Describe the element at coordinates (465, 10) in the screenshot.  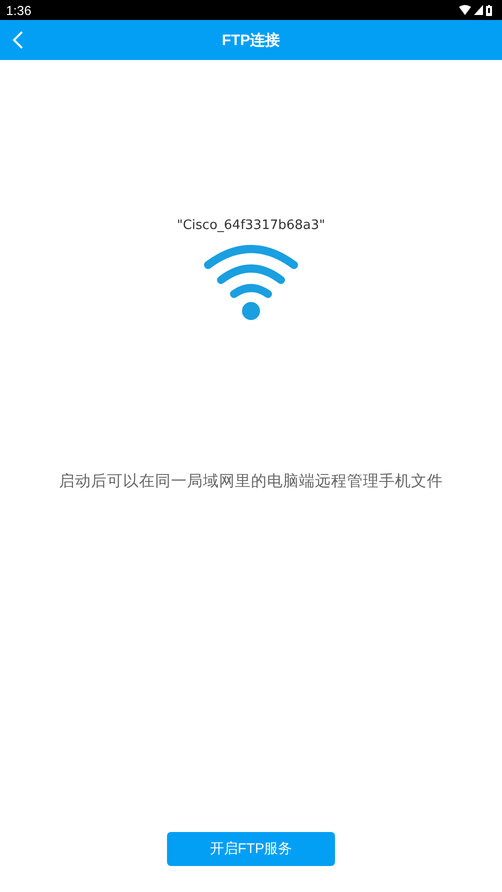
I see `wifi-signal-icon` at that location.